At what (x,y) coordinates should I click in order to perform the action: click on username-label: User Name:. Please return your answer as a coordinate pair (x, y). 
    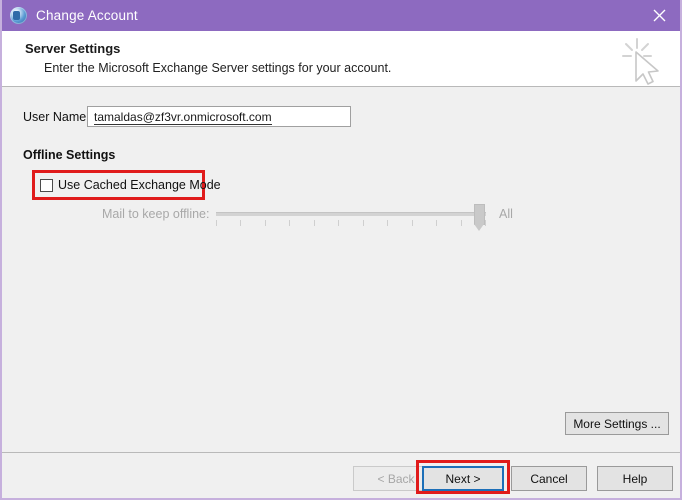
    Looking at the image, I should click on (56, 117).